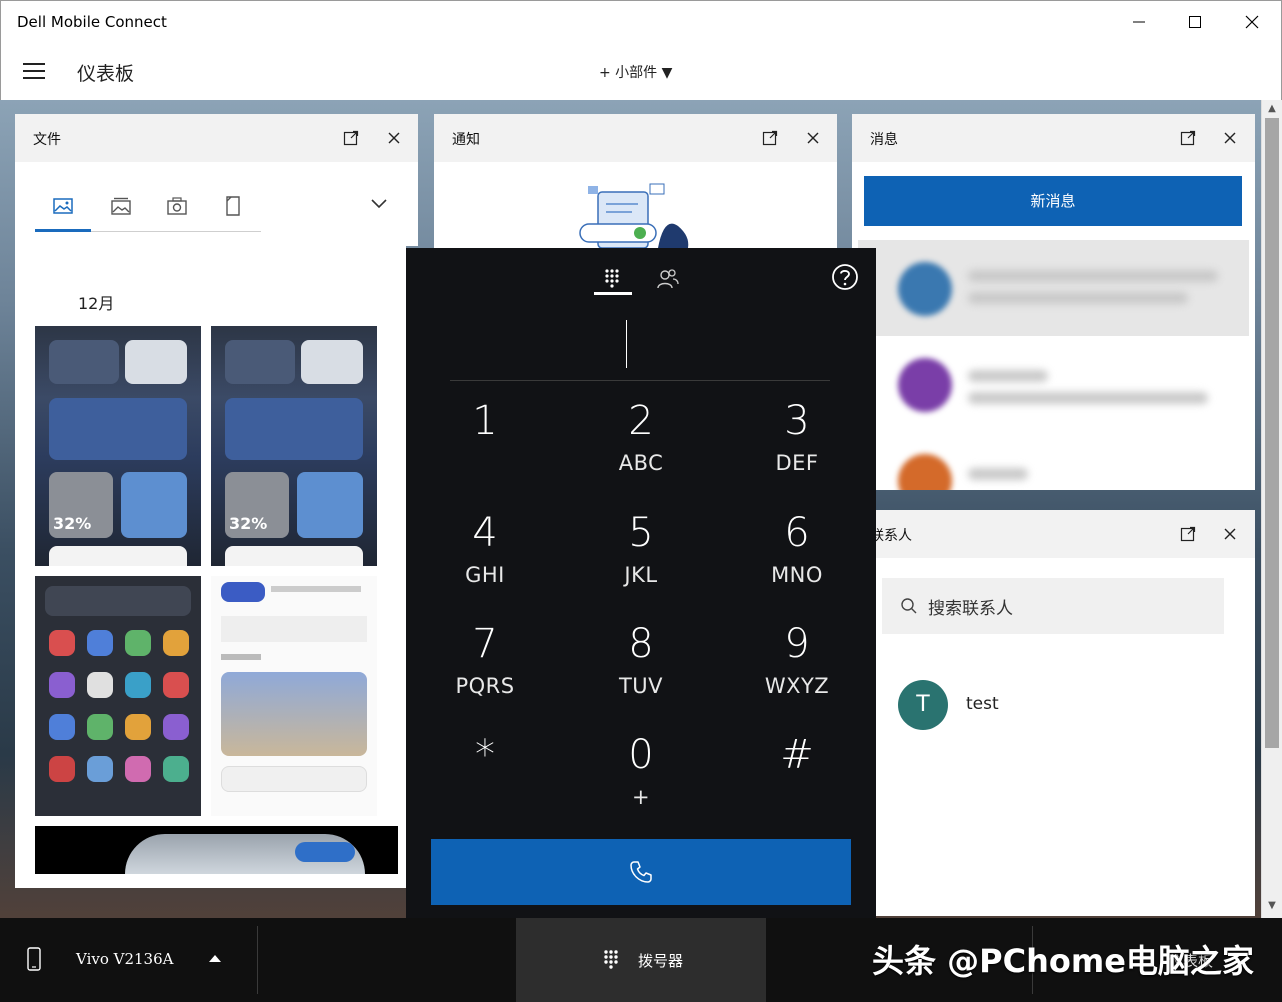 Image resolution: width=1282 pixels, height=1002 pixels. I want to click on file-type-tabs, so click(148, 206).